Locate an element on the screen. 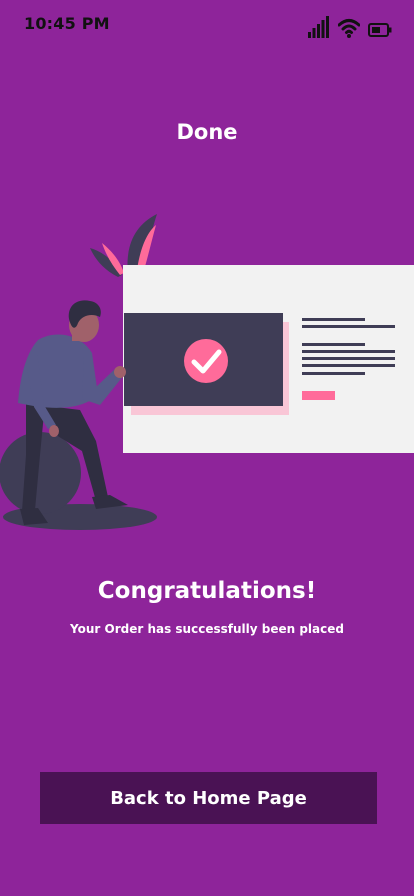 This screenshot has height=896, width=414. back-to-home-button: Back to Home Page is located at coordinates (208, 798).